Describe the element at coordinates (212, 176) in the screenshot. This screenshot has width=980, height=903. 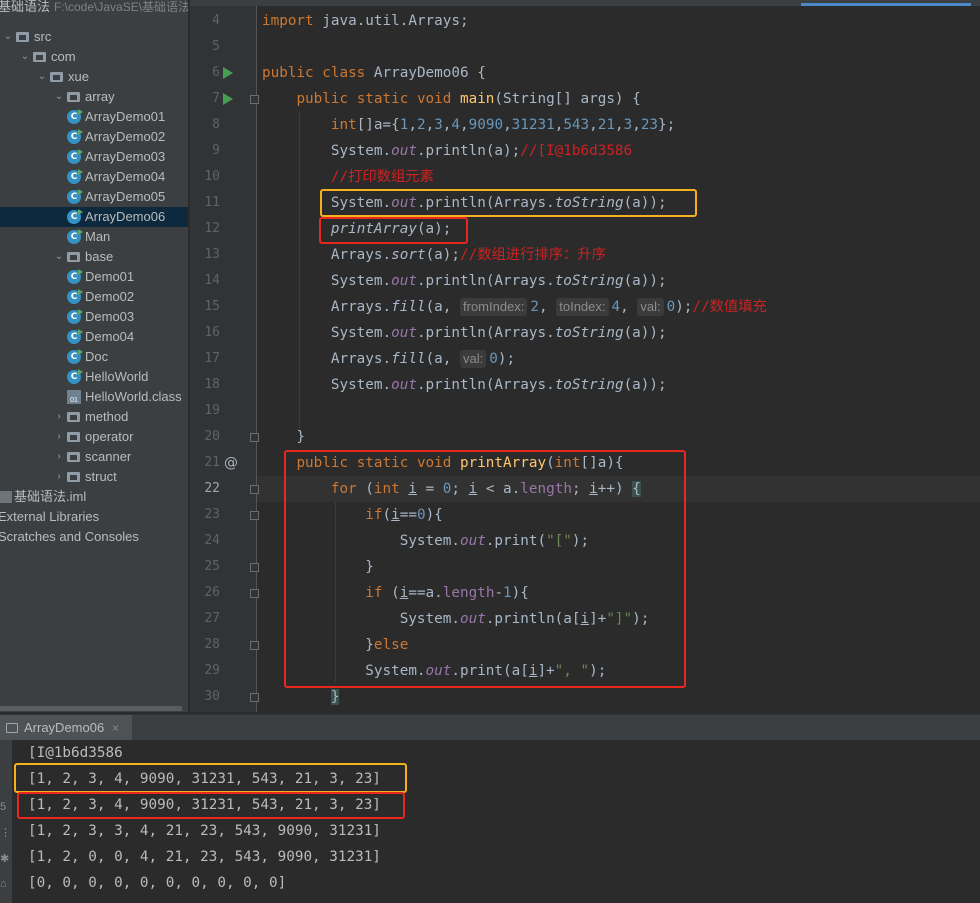
I see `line-number: 10` at that location.